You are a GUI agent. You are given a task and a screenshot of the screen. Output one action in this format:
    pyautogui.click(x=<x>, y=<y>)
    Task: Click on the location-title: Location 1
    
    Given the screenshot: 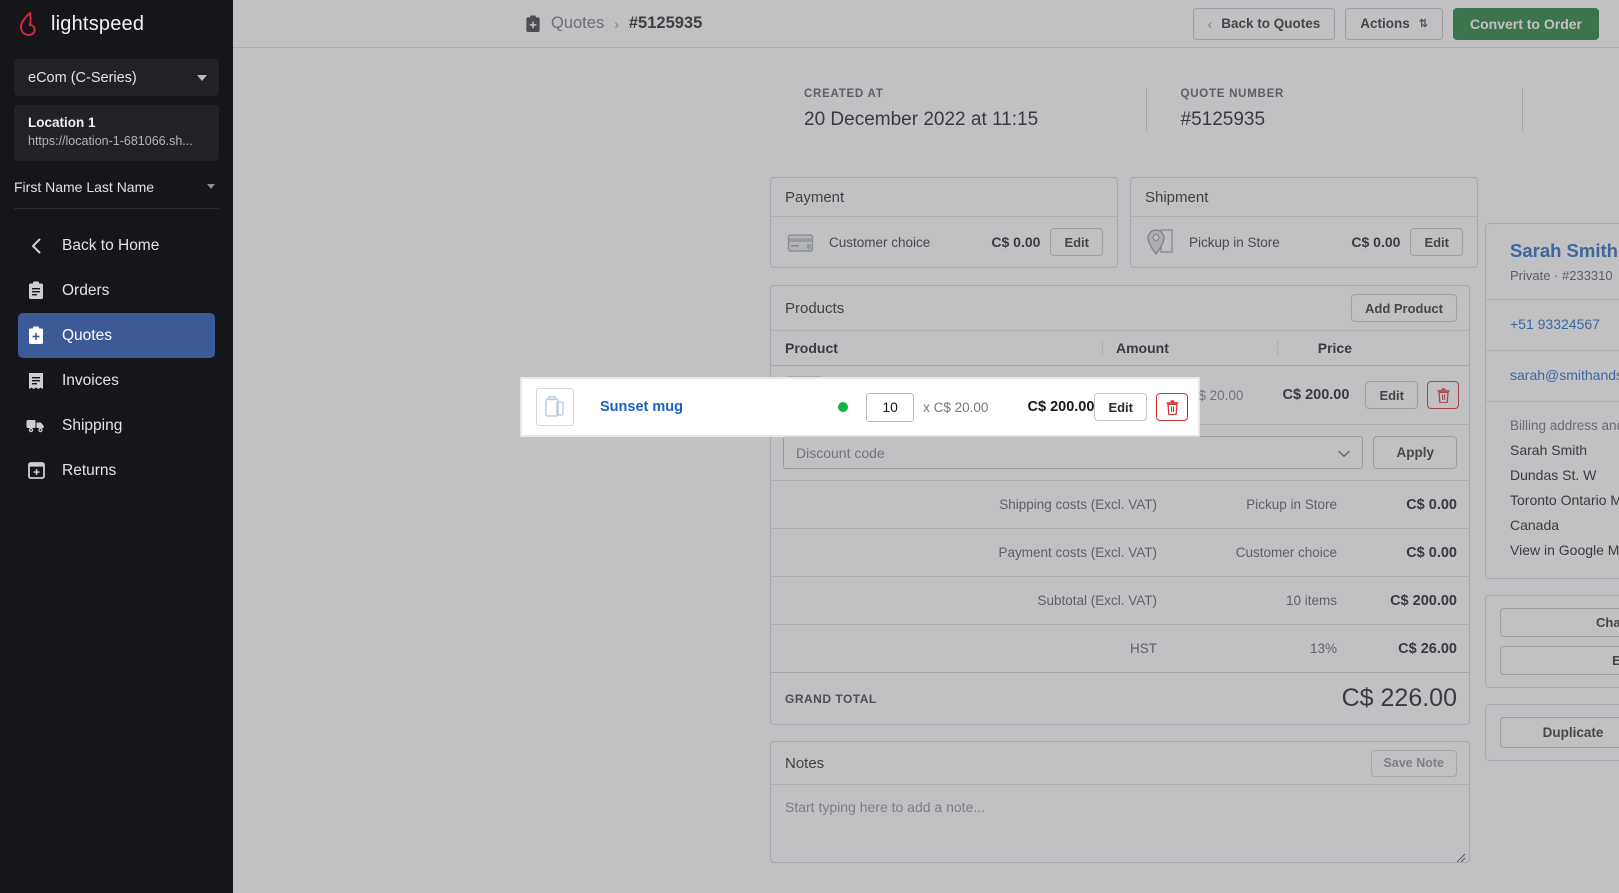 What is the action you would take?
    pyautogui.click(x=62, y=122)
    